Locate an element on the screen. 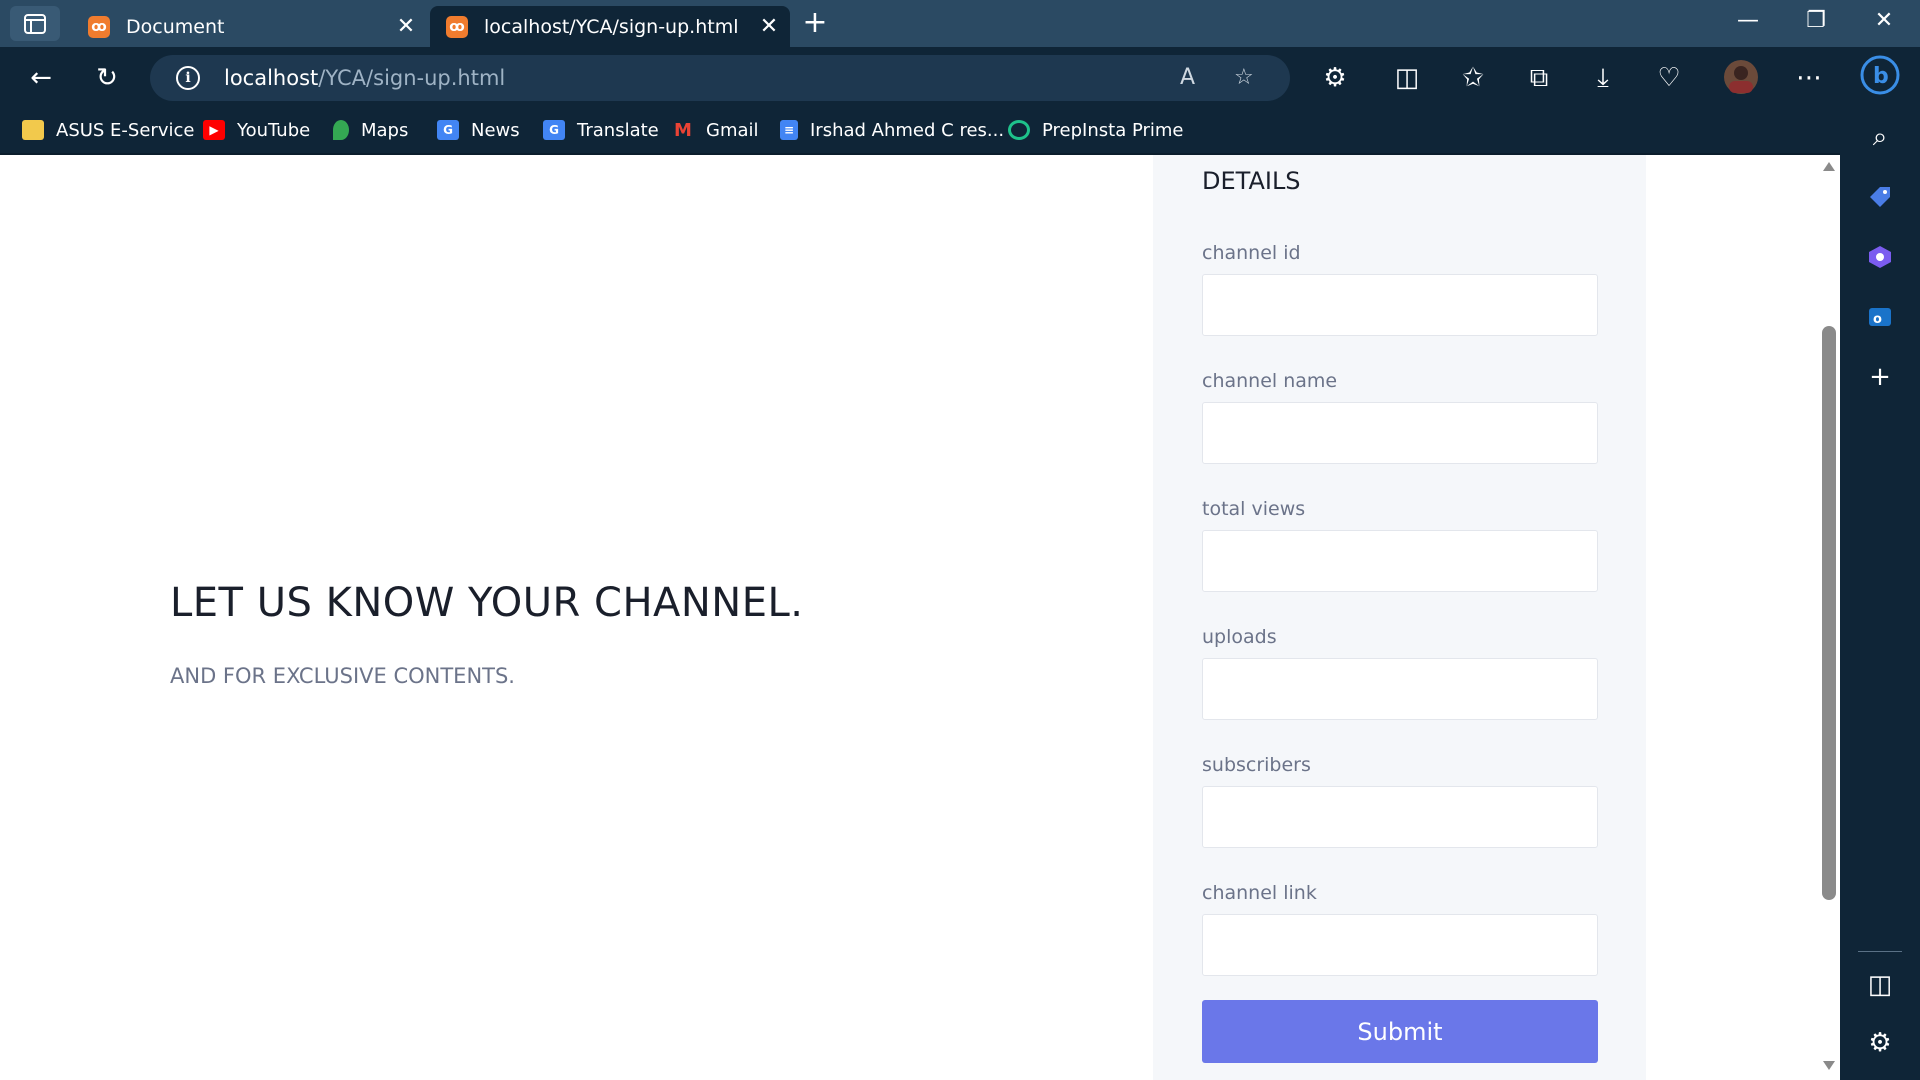 The height and width of the screenshot is (1080, 1920). maps-icon is located at coordinates (341, 130).